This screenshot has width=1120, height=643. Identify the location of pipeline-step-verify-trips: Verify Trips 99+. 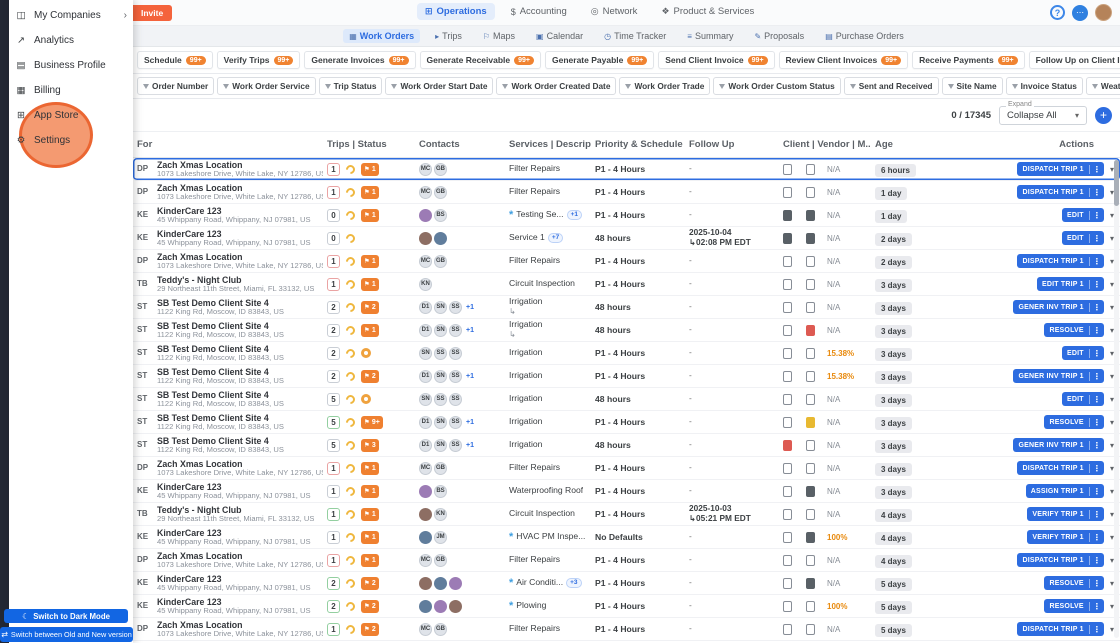
(258, 60).